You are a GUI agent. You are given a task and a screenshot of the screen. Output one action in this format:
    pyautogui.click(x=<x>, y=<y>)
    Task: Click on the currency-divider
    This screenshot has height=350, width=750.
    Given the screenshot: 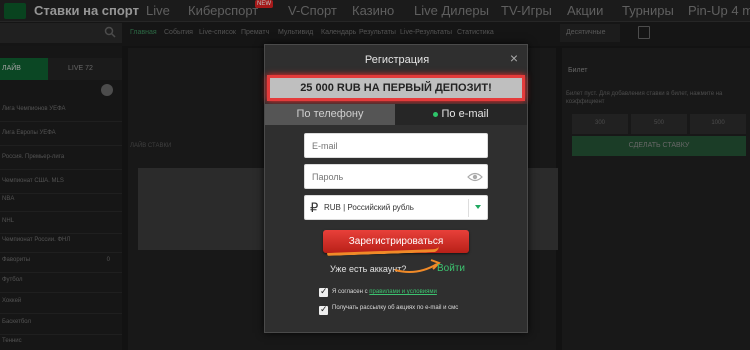 What is the action you would take?
    pyautogui.click(x=468, y=208)
    